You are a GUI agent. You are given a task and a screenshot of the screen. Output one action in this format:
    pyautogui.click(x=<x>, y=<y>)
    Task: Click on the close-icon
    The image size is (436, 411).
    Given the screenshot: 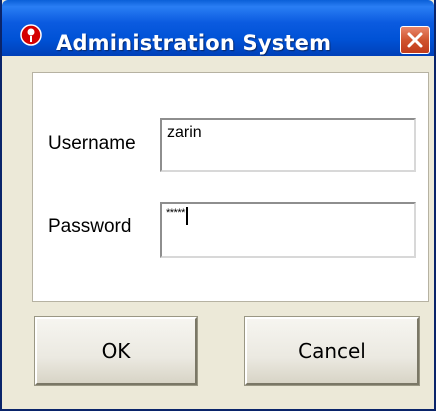 What is the action you would take?
    pyautogui.click(x=415, y=40)
    